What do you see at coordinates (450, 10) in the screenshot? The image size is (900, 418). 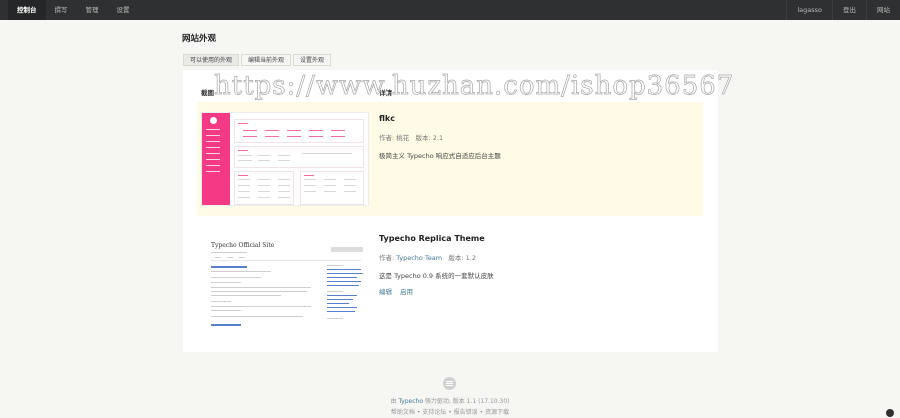 I see `top-nav-bar: 控制台 撰写 管理 设置 lagasso 登出 网站` at bounding box center [450, 10].